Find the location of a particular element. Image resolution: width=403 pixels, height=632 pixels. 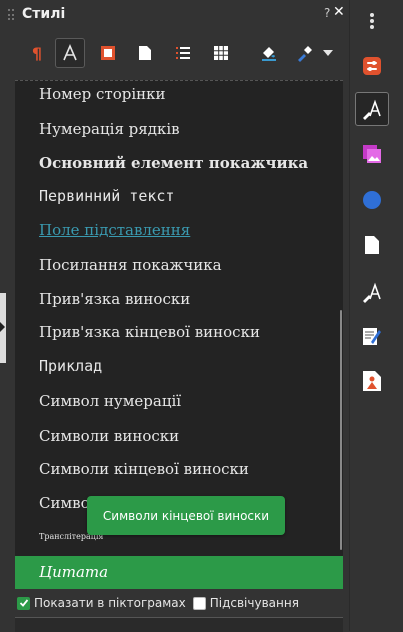

list-item: Номер сторінки is located at coordinates (102, 94).